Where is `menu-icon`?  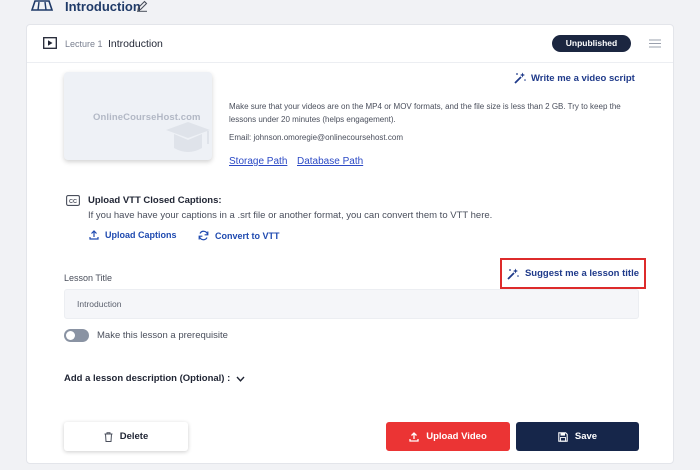 menu-icon is located at coordinates (655, 43).